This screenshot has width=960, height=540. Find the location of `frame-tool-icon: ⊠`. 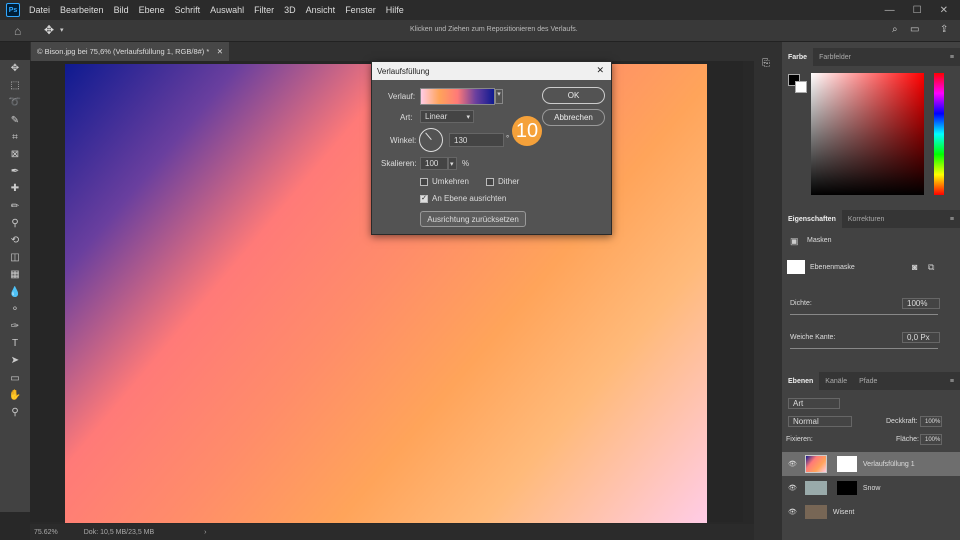

frame-tool-icon: ⊠ is located at coordinates (15, 154).